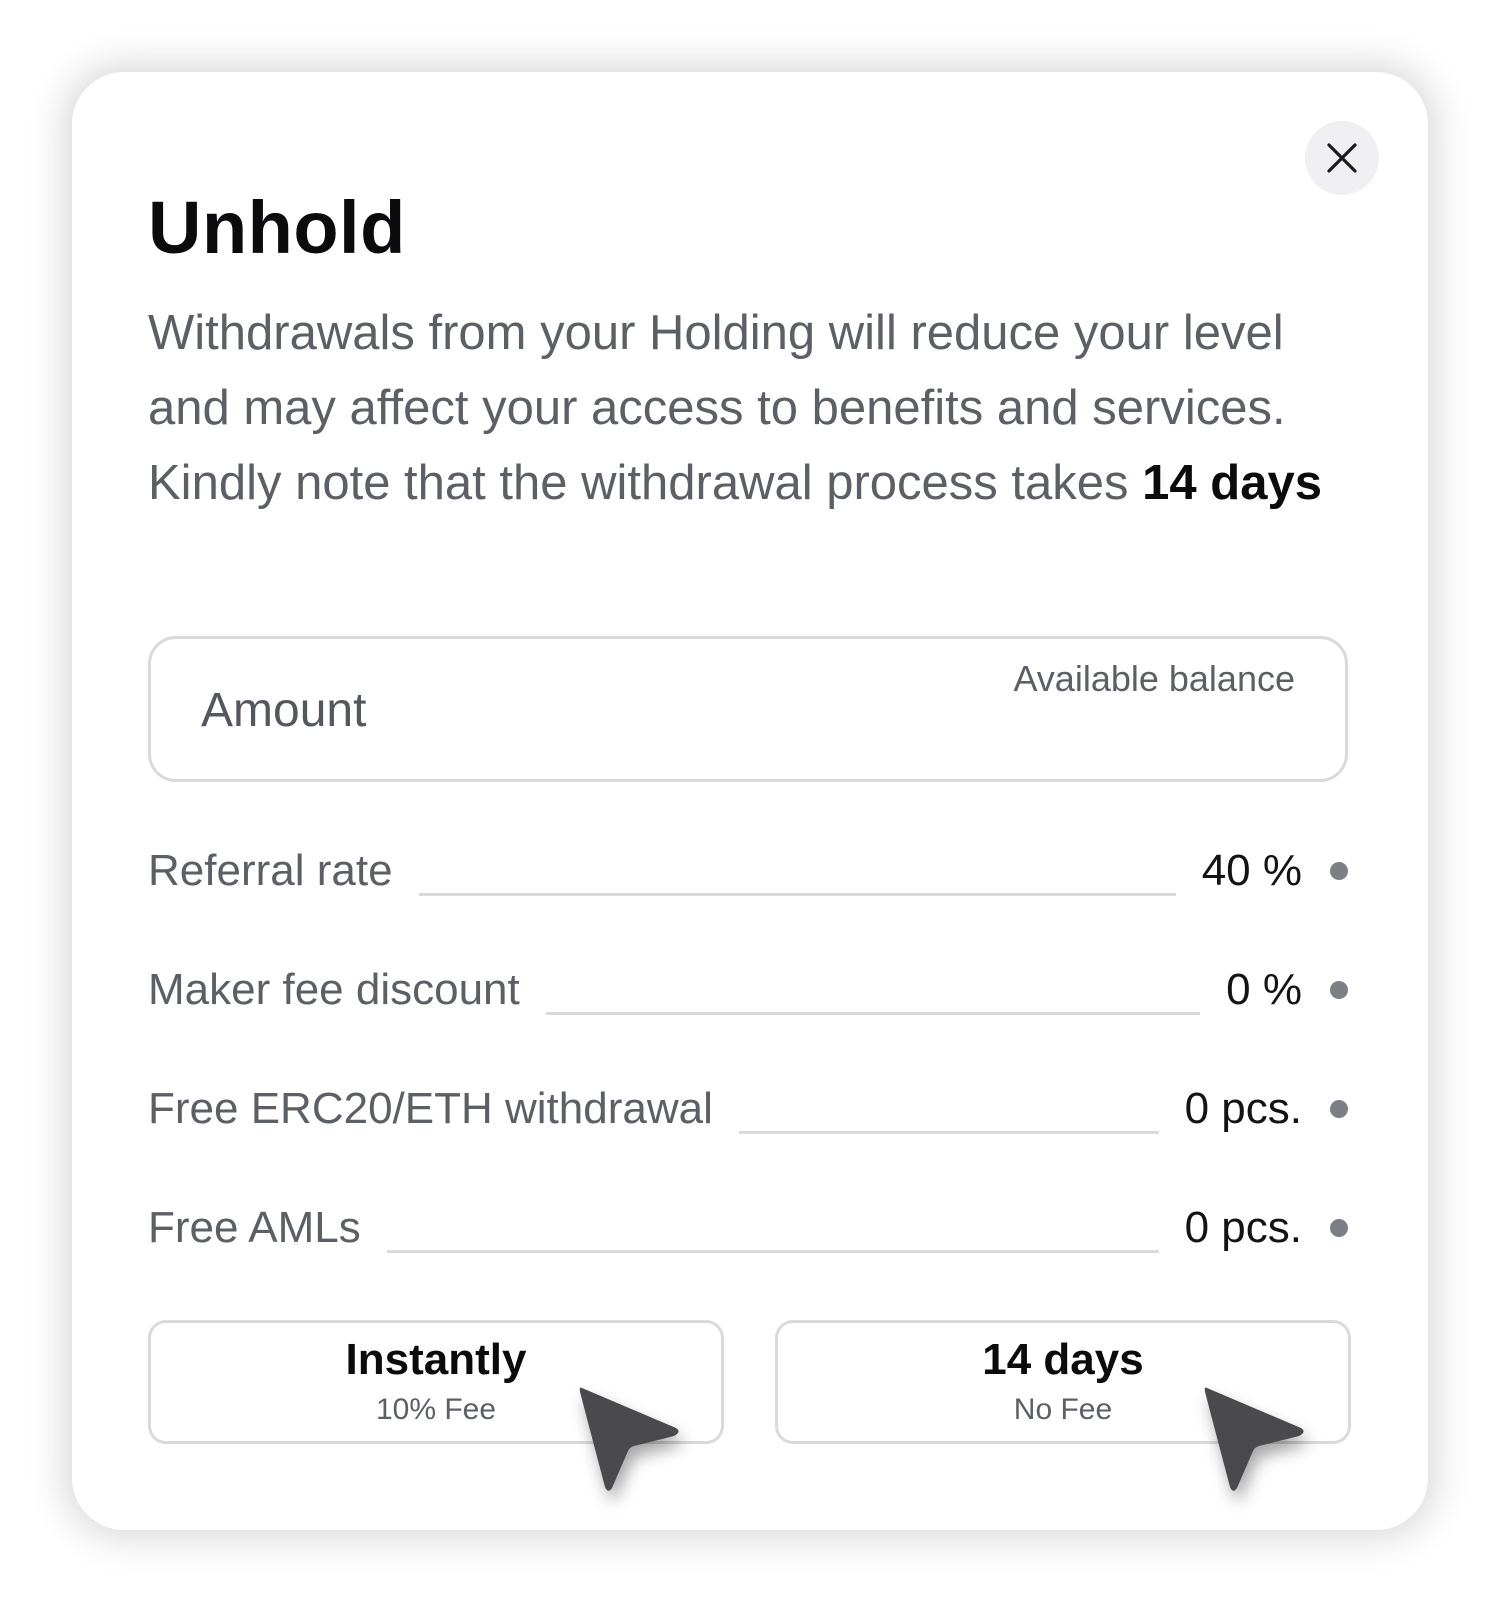 This screenshot has width=1497, height=1600. I want to click on amount-field: Available balance, so click(748, 709).